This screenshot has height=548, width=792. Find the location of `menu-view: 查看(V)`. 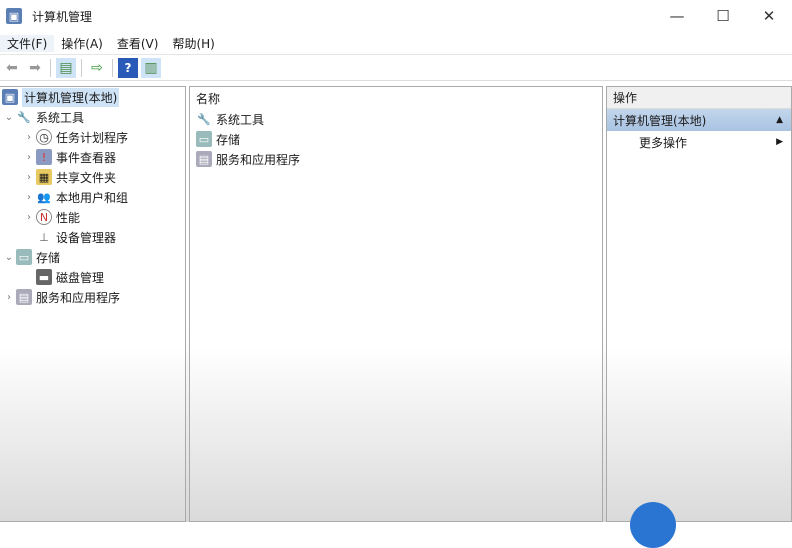

menu-view: 查看(V) is located at coordinates (138, 43).